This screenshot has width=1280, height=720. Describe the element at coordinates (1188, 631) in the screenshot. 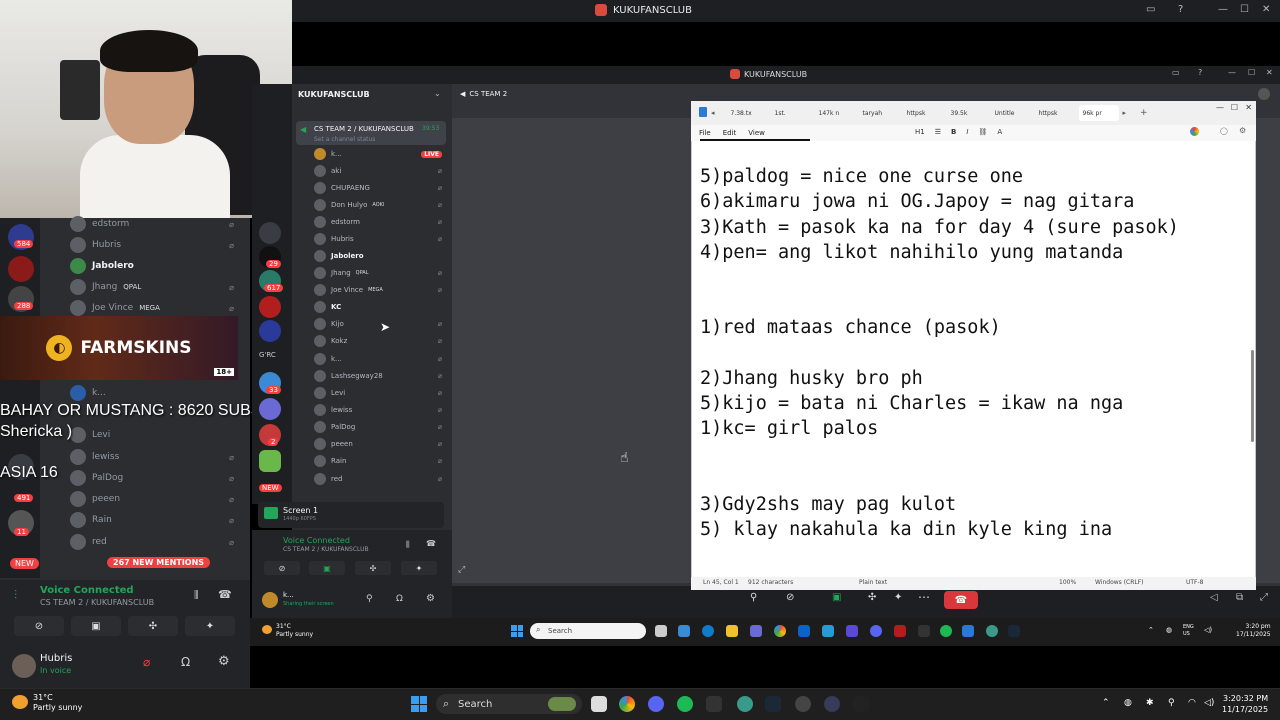

I see `language-indicator: ENG US` at that location.